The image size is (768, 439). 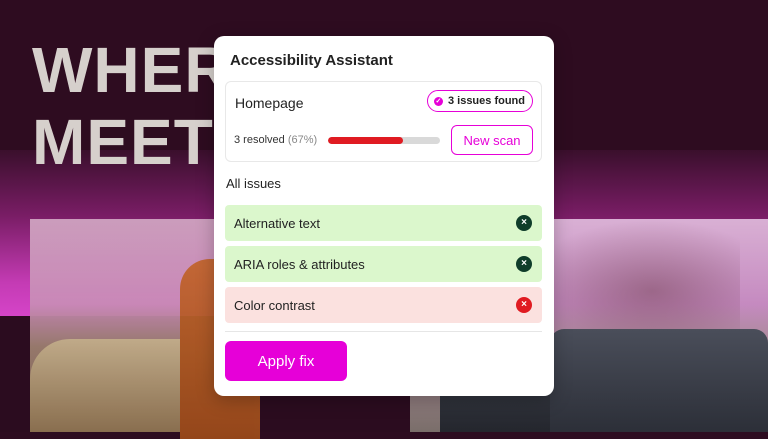 I want to click on all-issues-heading: All issues, so click(x=253, y=183).